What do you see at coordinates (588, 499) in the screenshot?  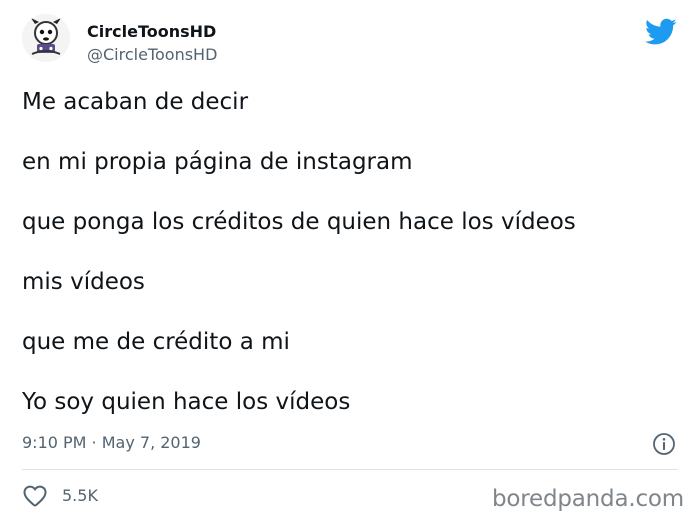 I see `watermark-text: boredpanda.com` at bounding box center [588, 499].